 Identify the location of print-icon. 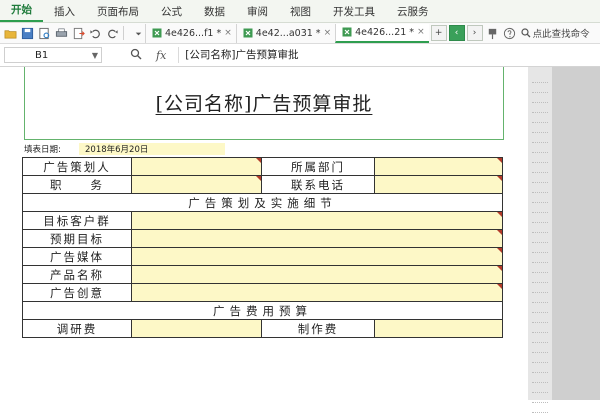
(61, 33).